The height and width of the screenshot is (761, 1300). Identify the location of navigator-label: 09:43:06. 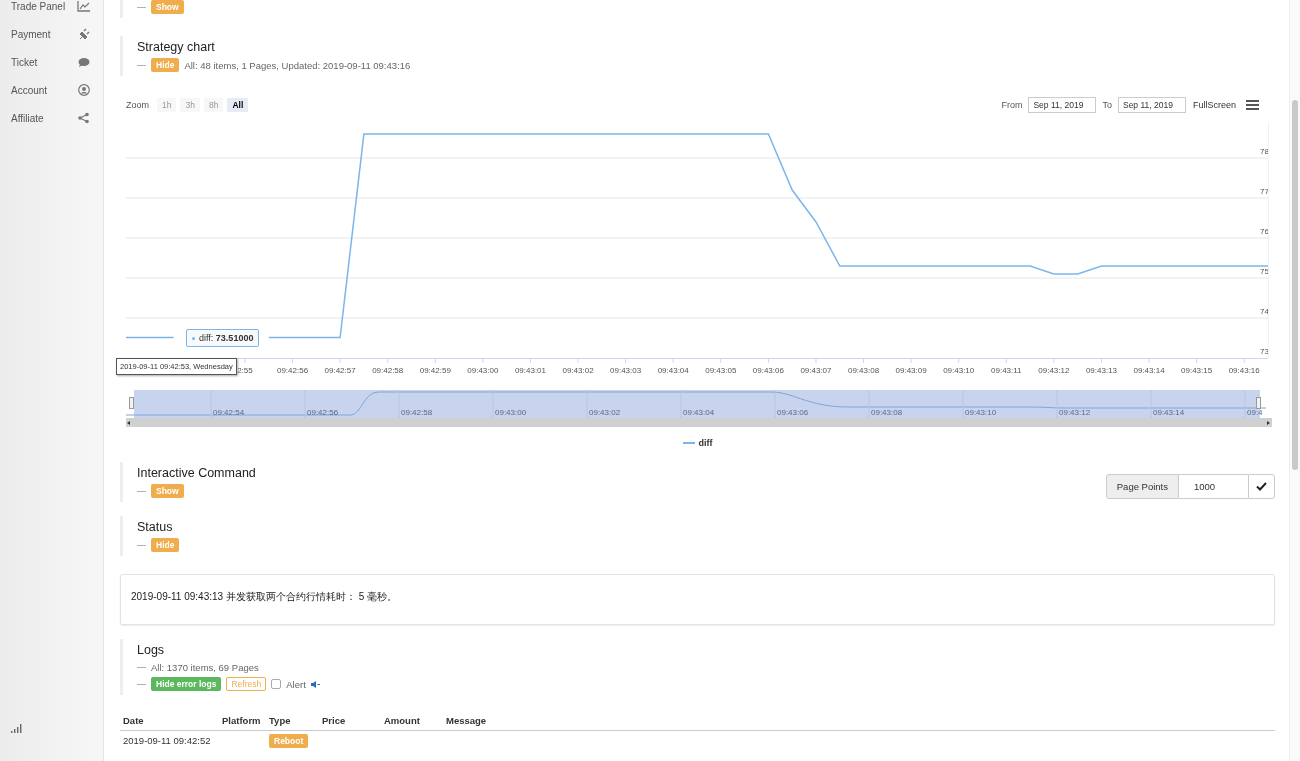
(793, 412).